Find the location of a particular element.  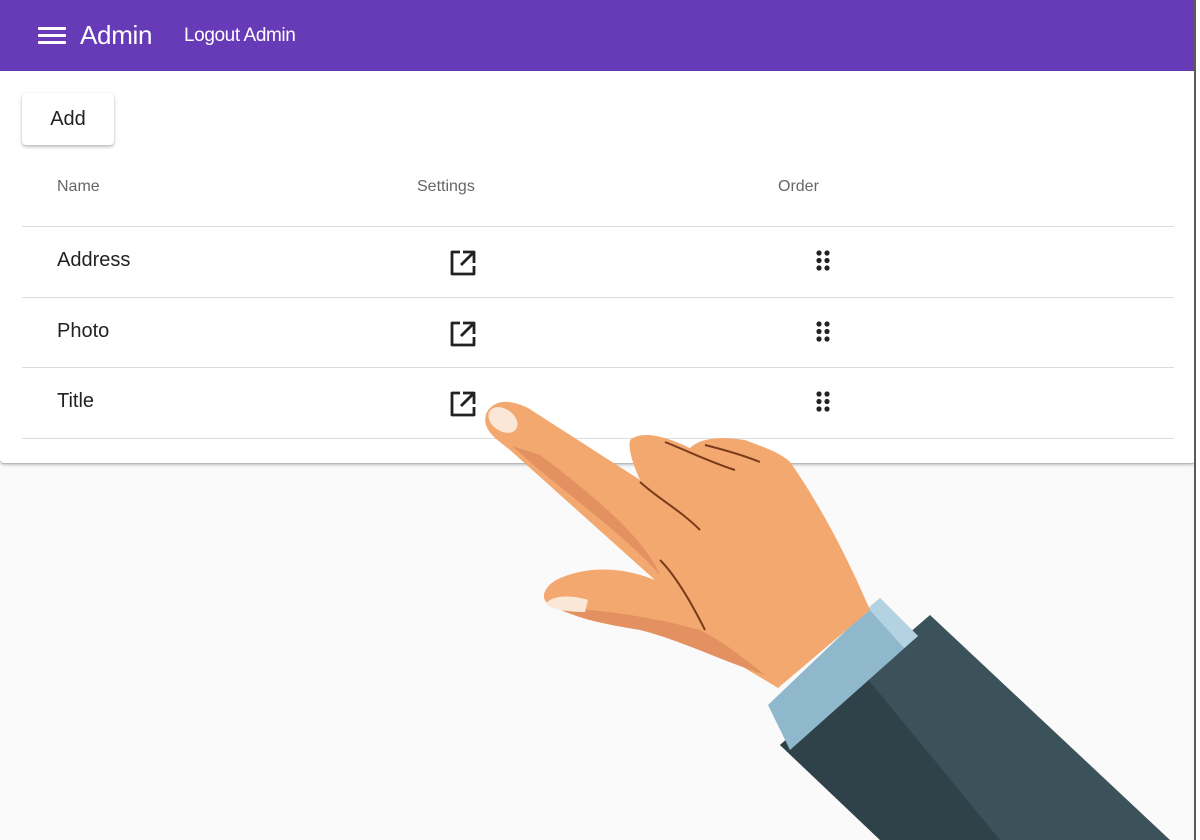

column-header-order: Order is located at coordinates (798, 186).